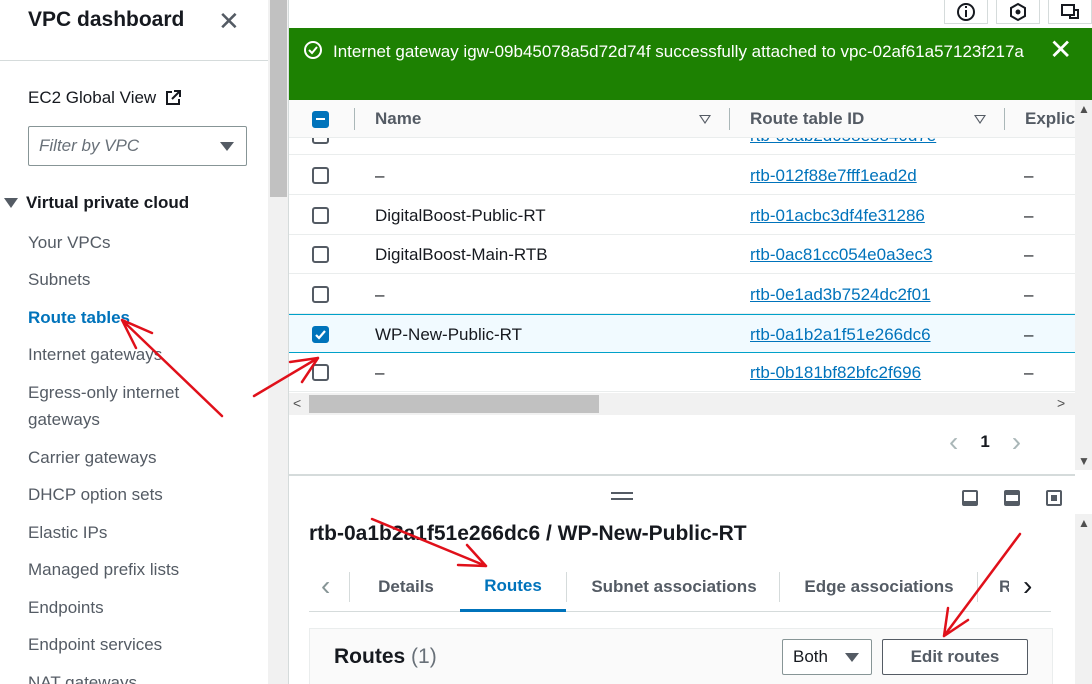 The width and height of the screenshot is (1092, 684). I want to click on tab-routes: Routes, so click(513, 587).